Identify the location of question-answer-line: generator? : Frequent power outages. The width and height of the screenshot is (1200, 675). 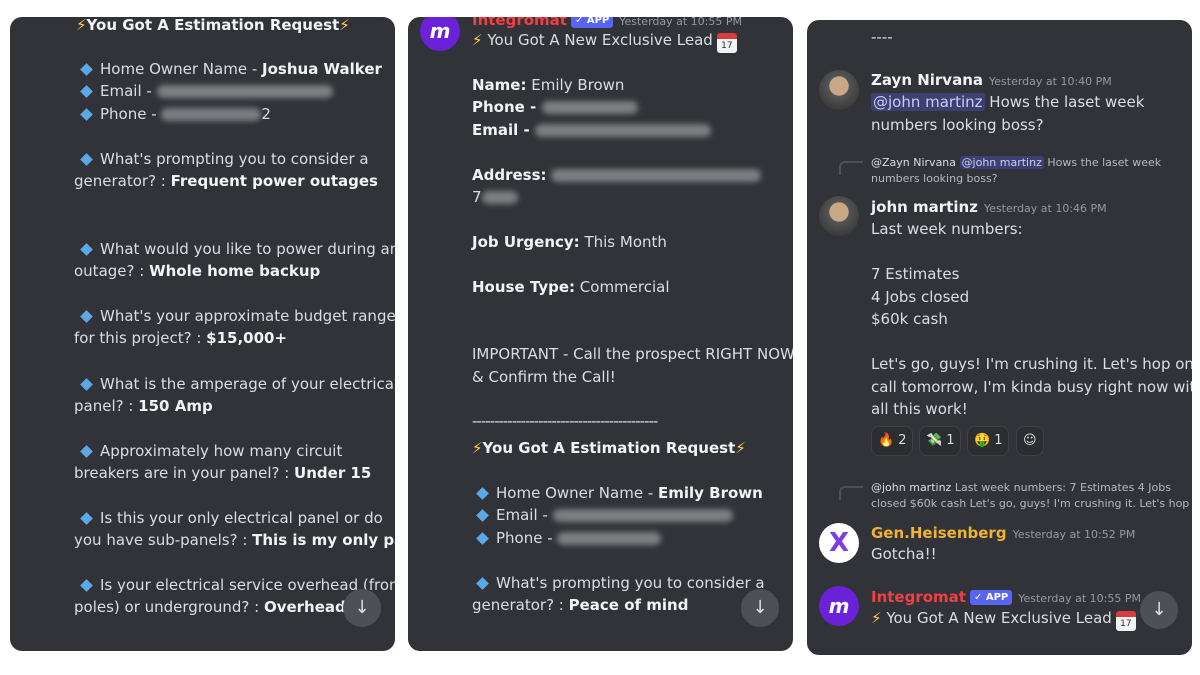
(226, 181).